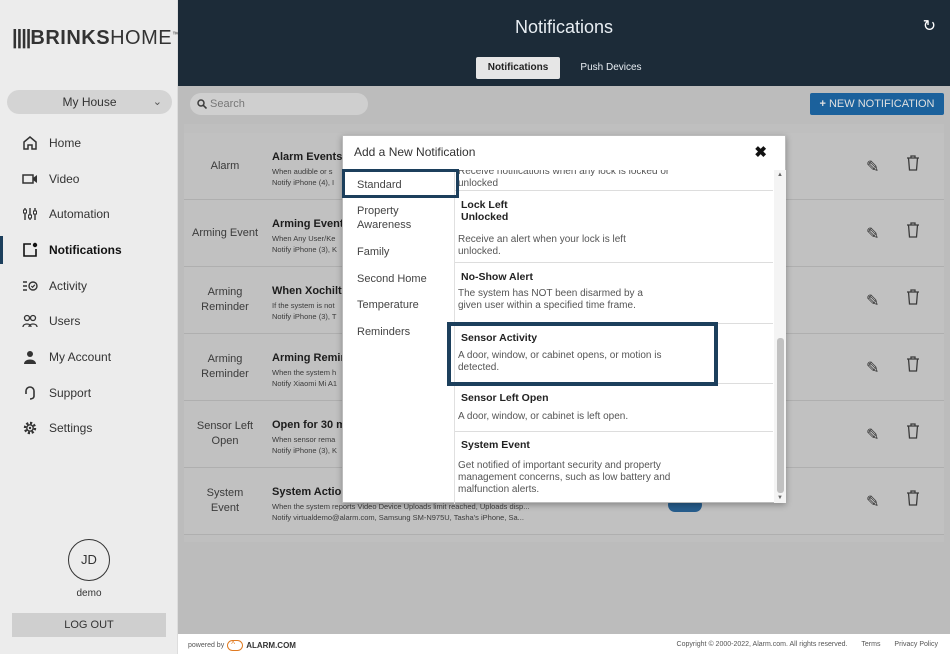 Image resolution: width=950 pixels, height=654 pixels. Describe the element at coordinates (30, 428) in the screenshot. I see `gear-icon` at that location.